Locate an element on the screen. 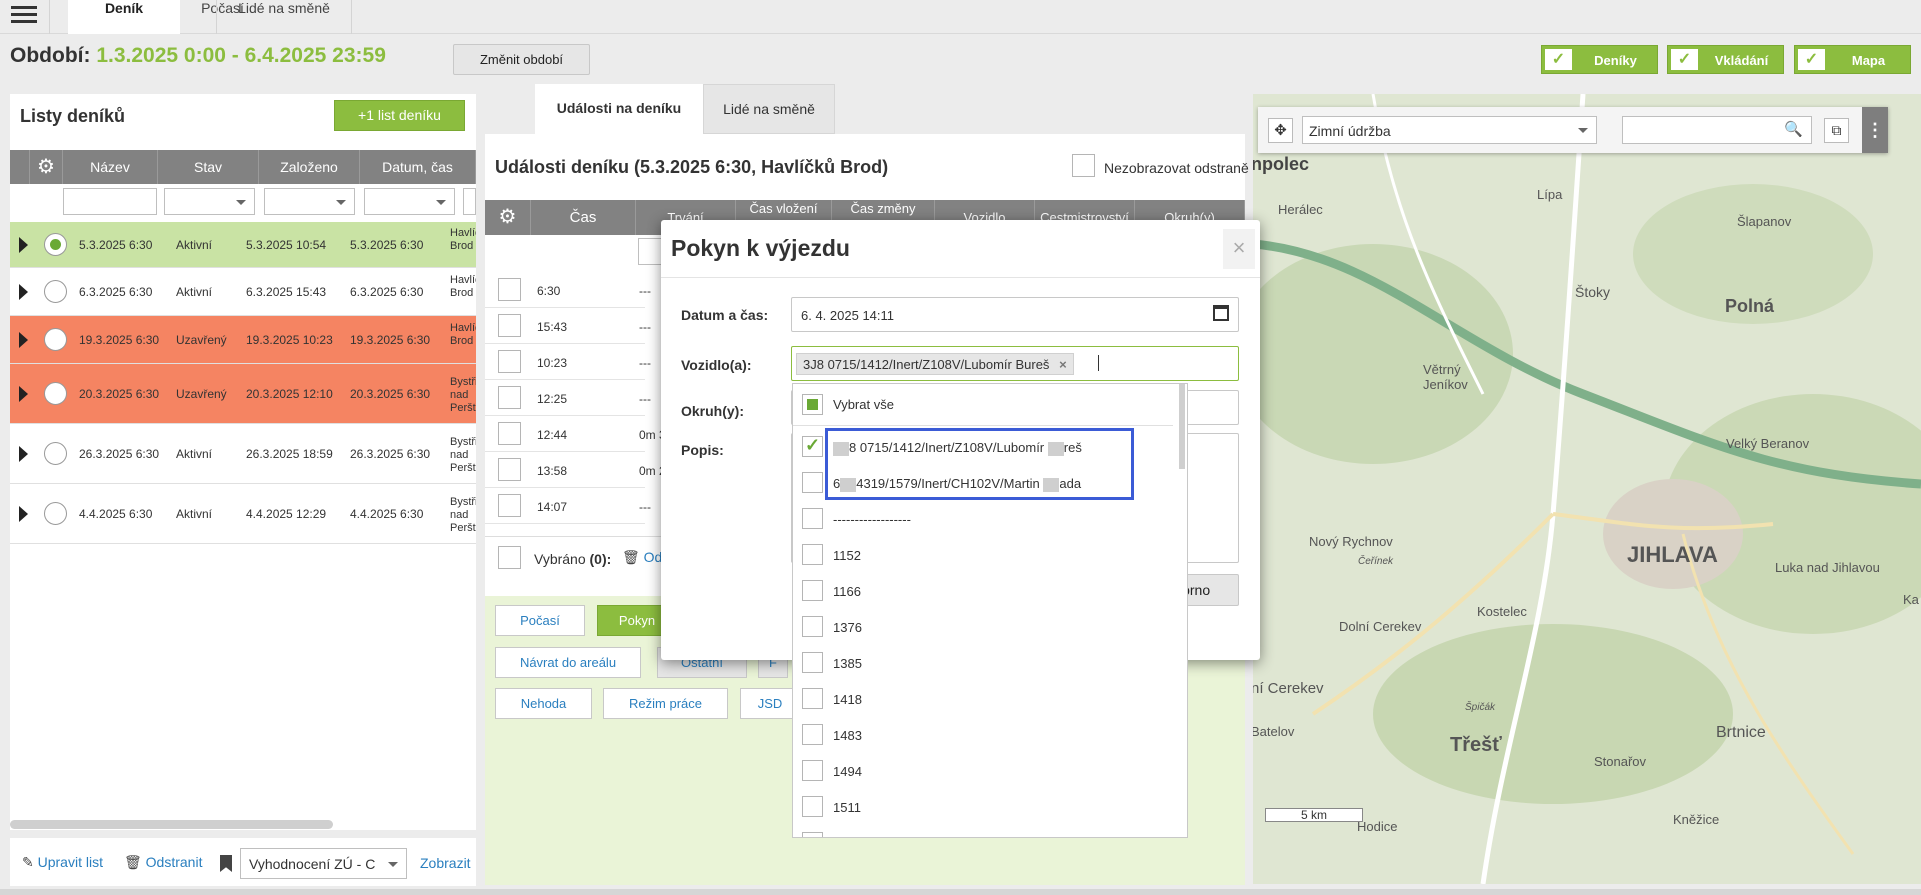  navrat-button: Návrat do areálu is located at coordinates (568, 662).